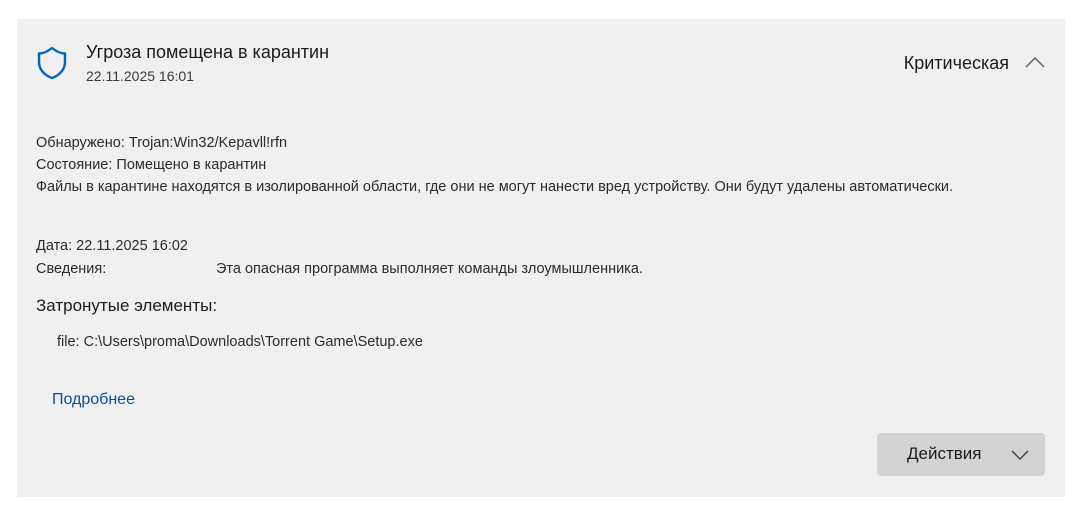 Image resolution: width=1081 pixels, height=516 pixels. I want to click on status-value: Помещено в карантин, so click(191, 165).